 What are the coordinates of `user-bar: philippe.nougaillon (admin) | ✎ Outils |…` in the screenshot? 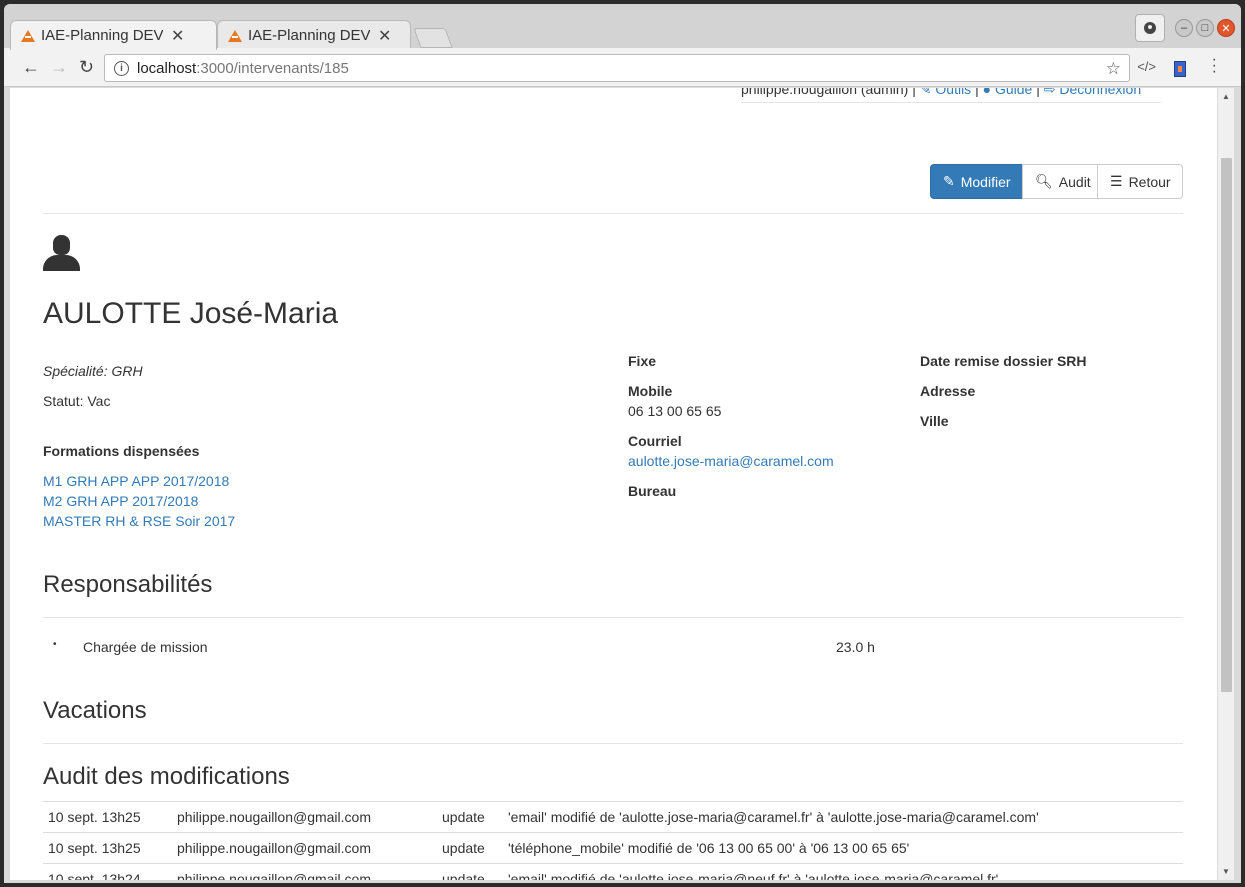 It's located at (951, 95).